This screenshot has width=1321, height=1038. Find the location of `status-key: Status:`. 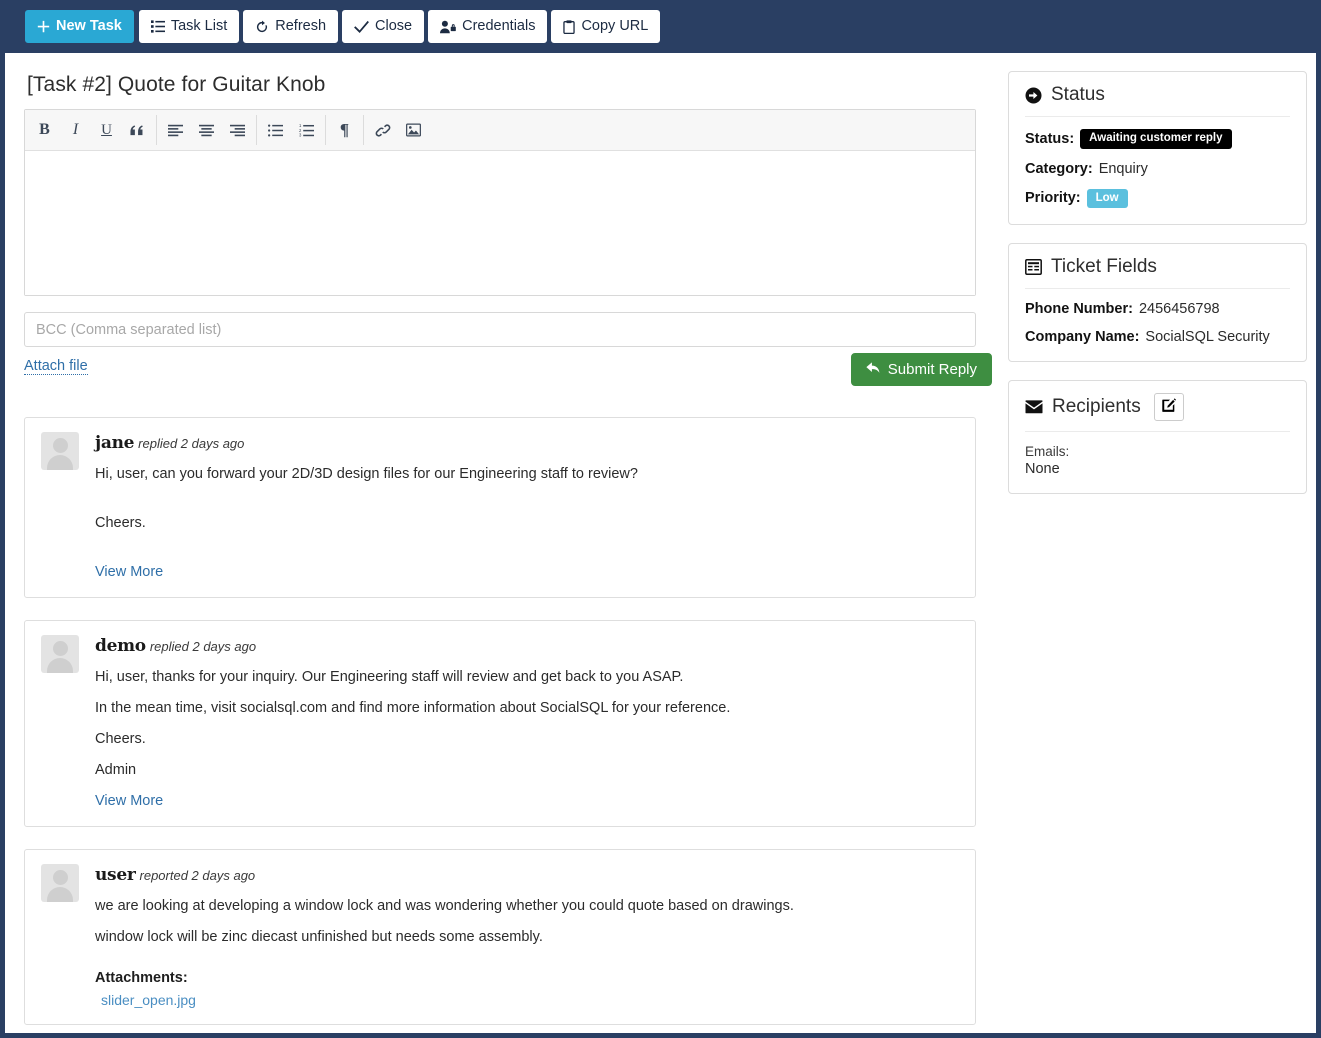

status-key: Status: is located at coordinates (1050, 138).